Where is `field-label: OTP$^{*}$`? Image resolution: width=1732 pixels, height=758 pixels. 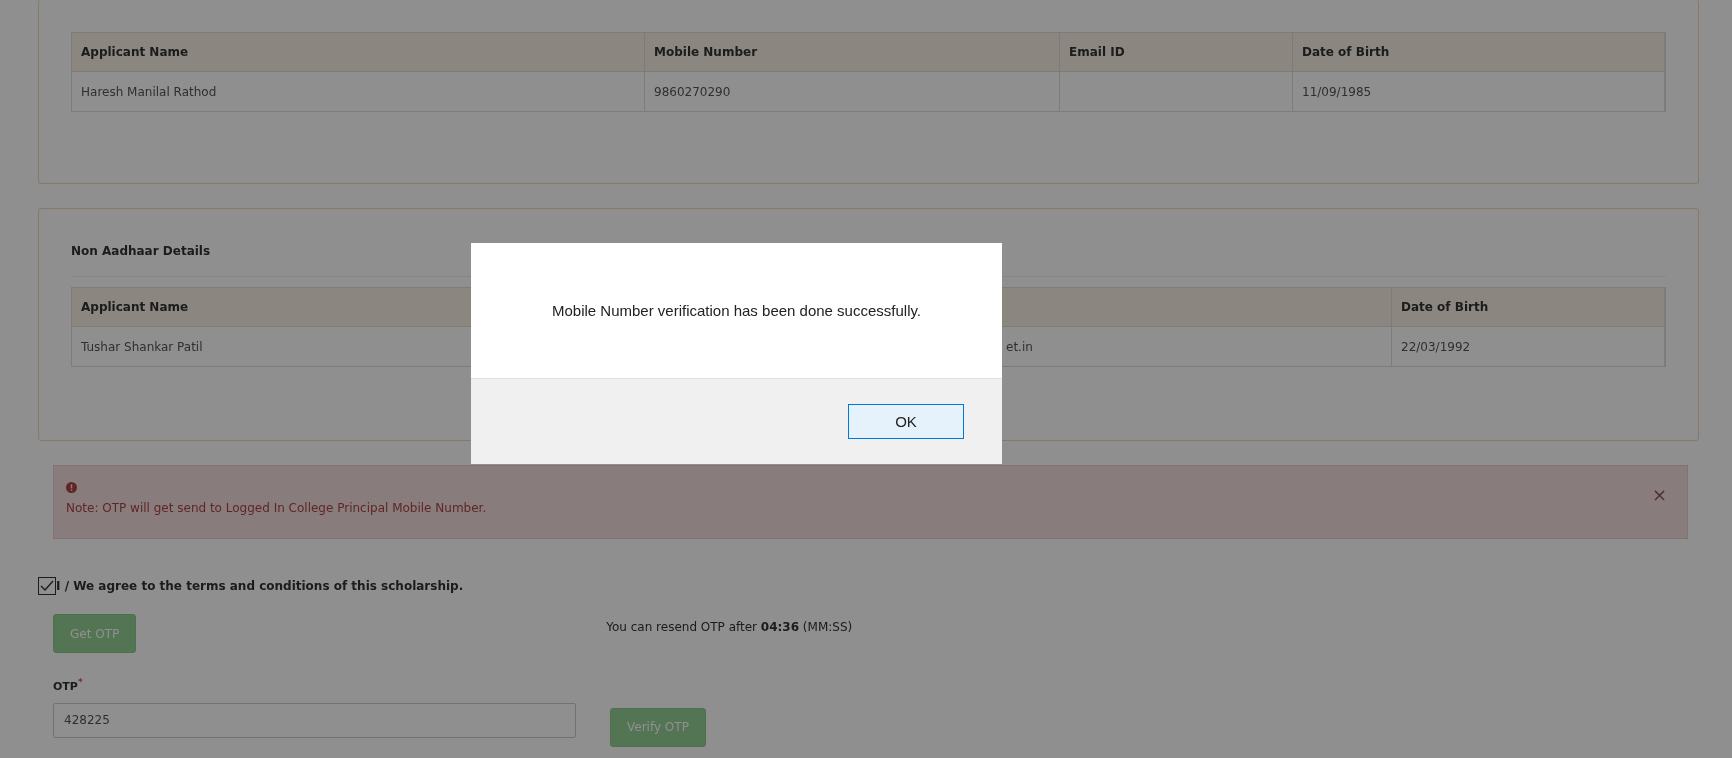 field-label: OTP$^{*}$ is located at coordinates (68, 685).